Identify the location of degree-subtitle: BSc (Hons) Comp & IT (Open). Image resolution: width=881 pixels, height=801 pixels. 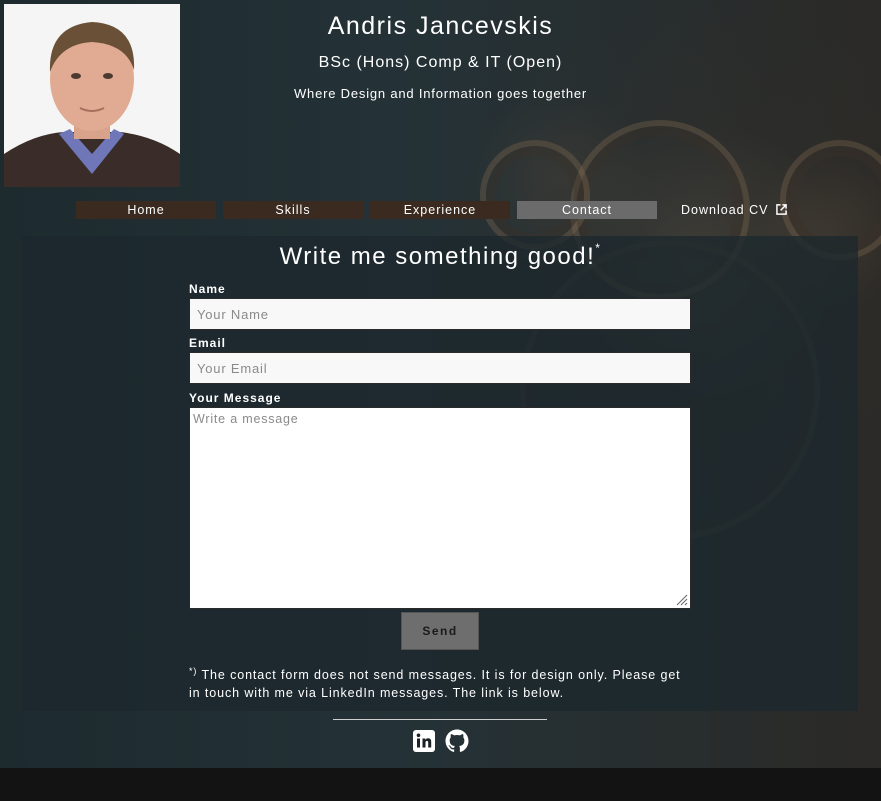
(440, 62).